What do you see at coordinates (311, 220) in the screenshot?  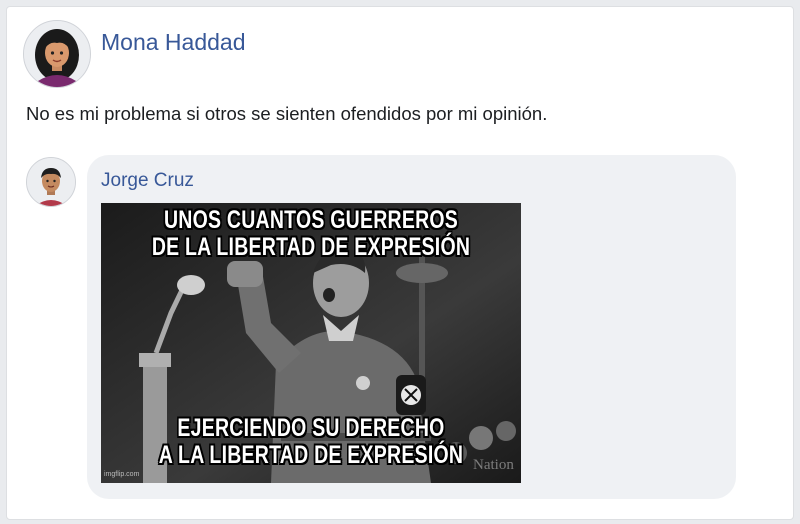 I see `meme-top-caption-line1: UNOS CUANTOS GUERREROS` at bounding box center [311, 220].